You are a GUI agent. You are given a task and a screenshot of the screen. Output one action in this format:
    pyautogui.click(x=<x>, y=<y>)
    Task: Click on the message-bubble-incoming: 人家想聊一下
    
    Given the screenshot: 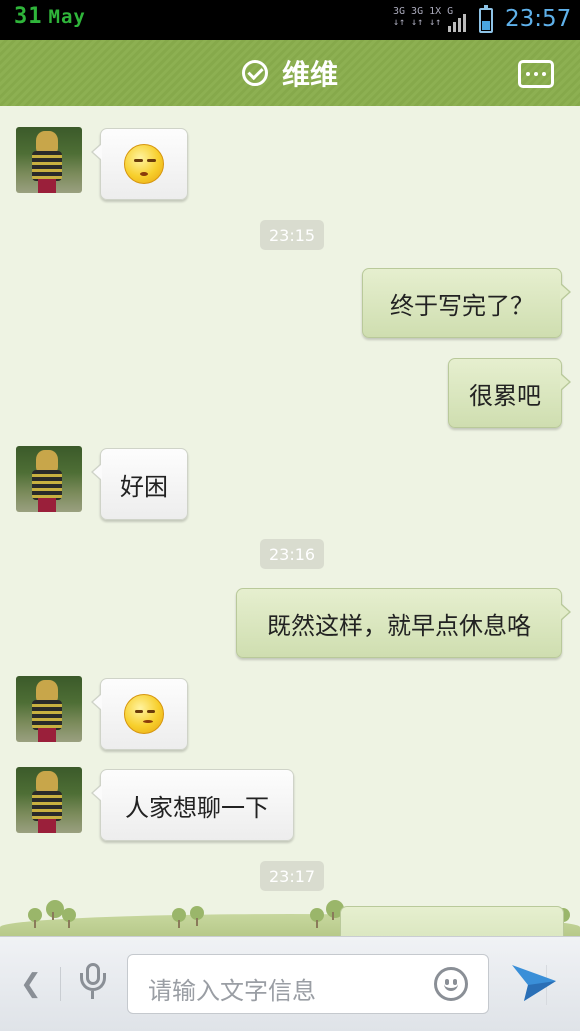 What is the action you would take?
    pyautogui.click(x=192, y=805)
    